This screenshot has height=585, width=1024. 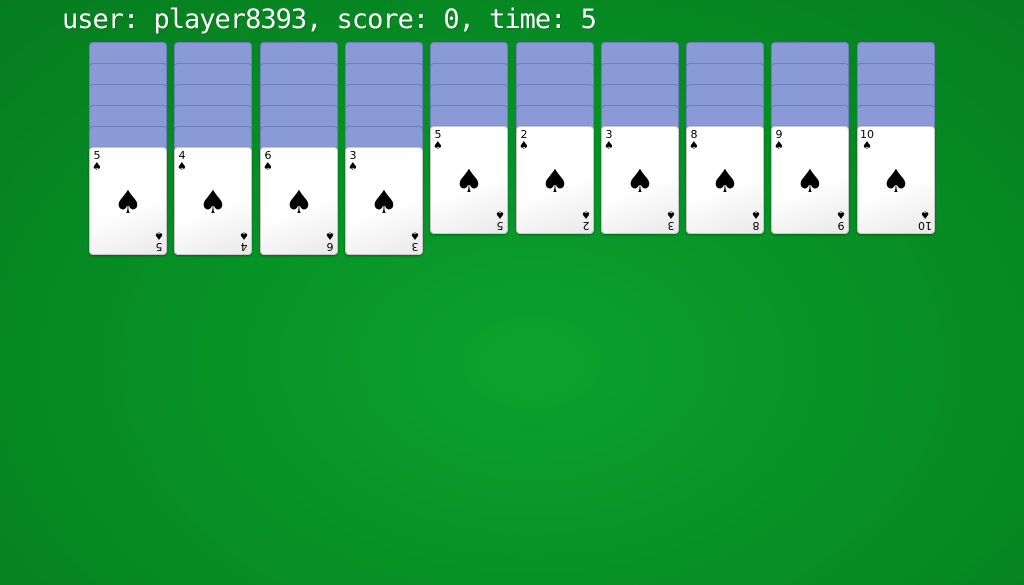 I want to click on tableau-pile-10: 10 ♠ 10 ♠ ♠, so click(x=896, y=152).